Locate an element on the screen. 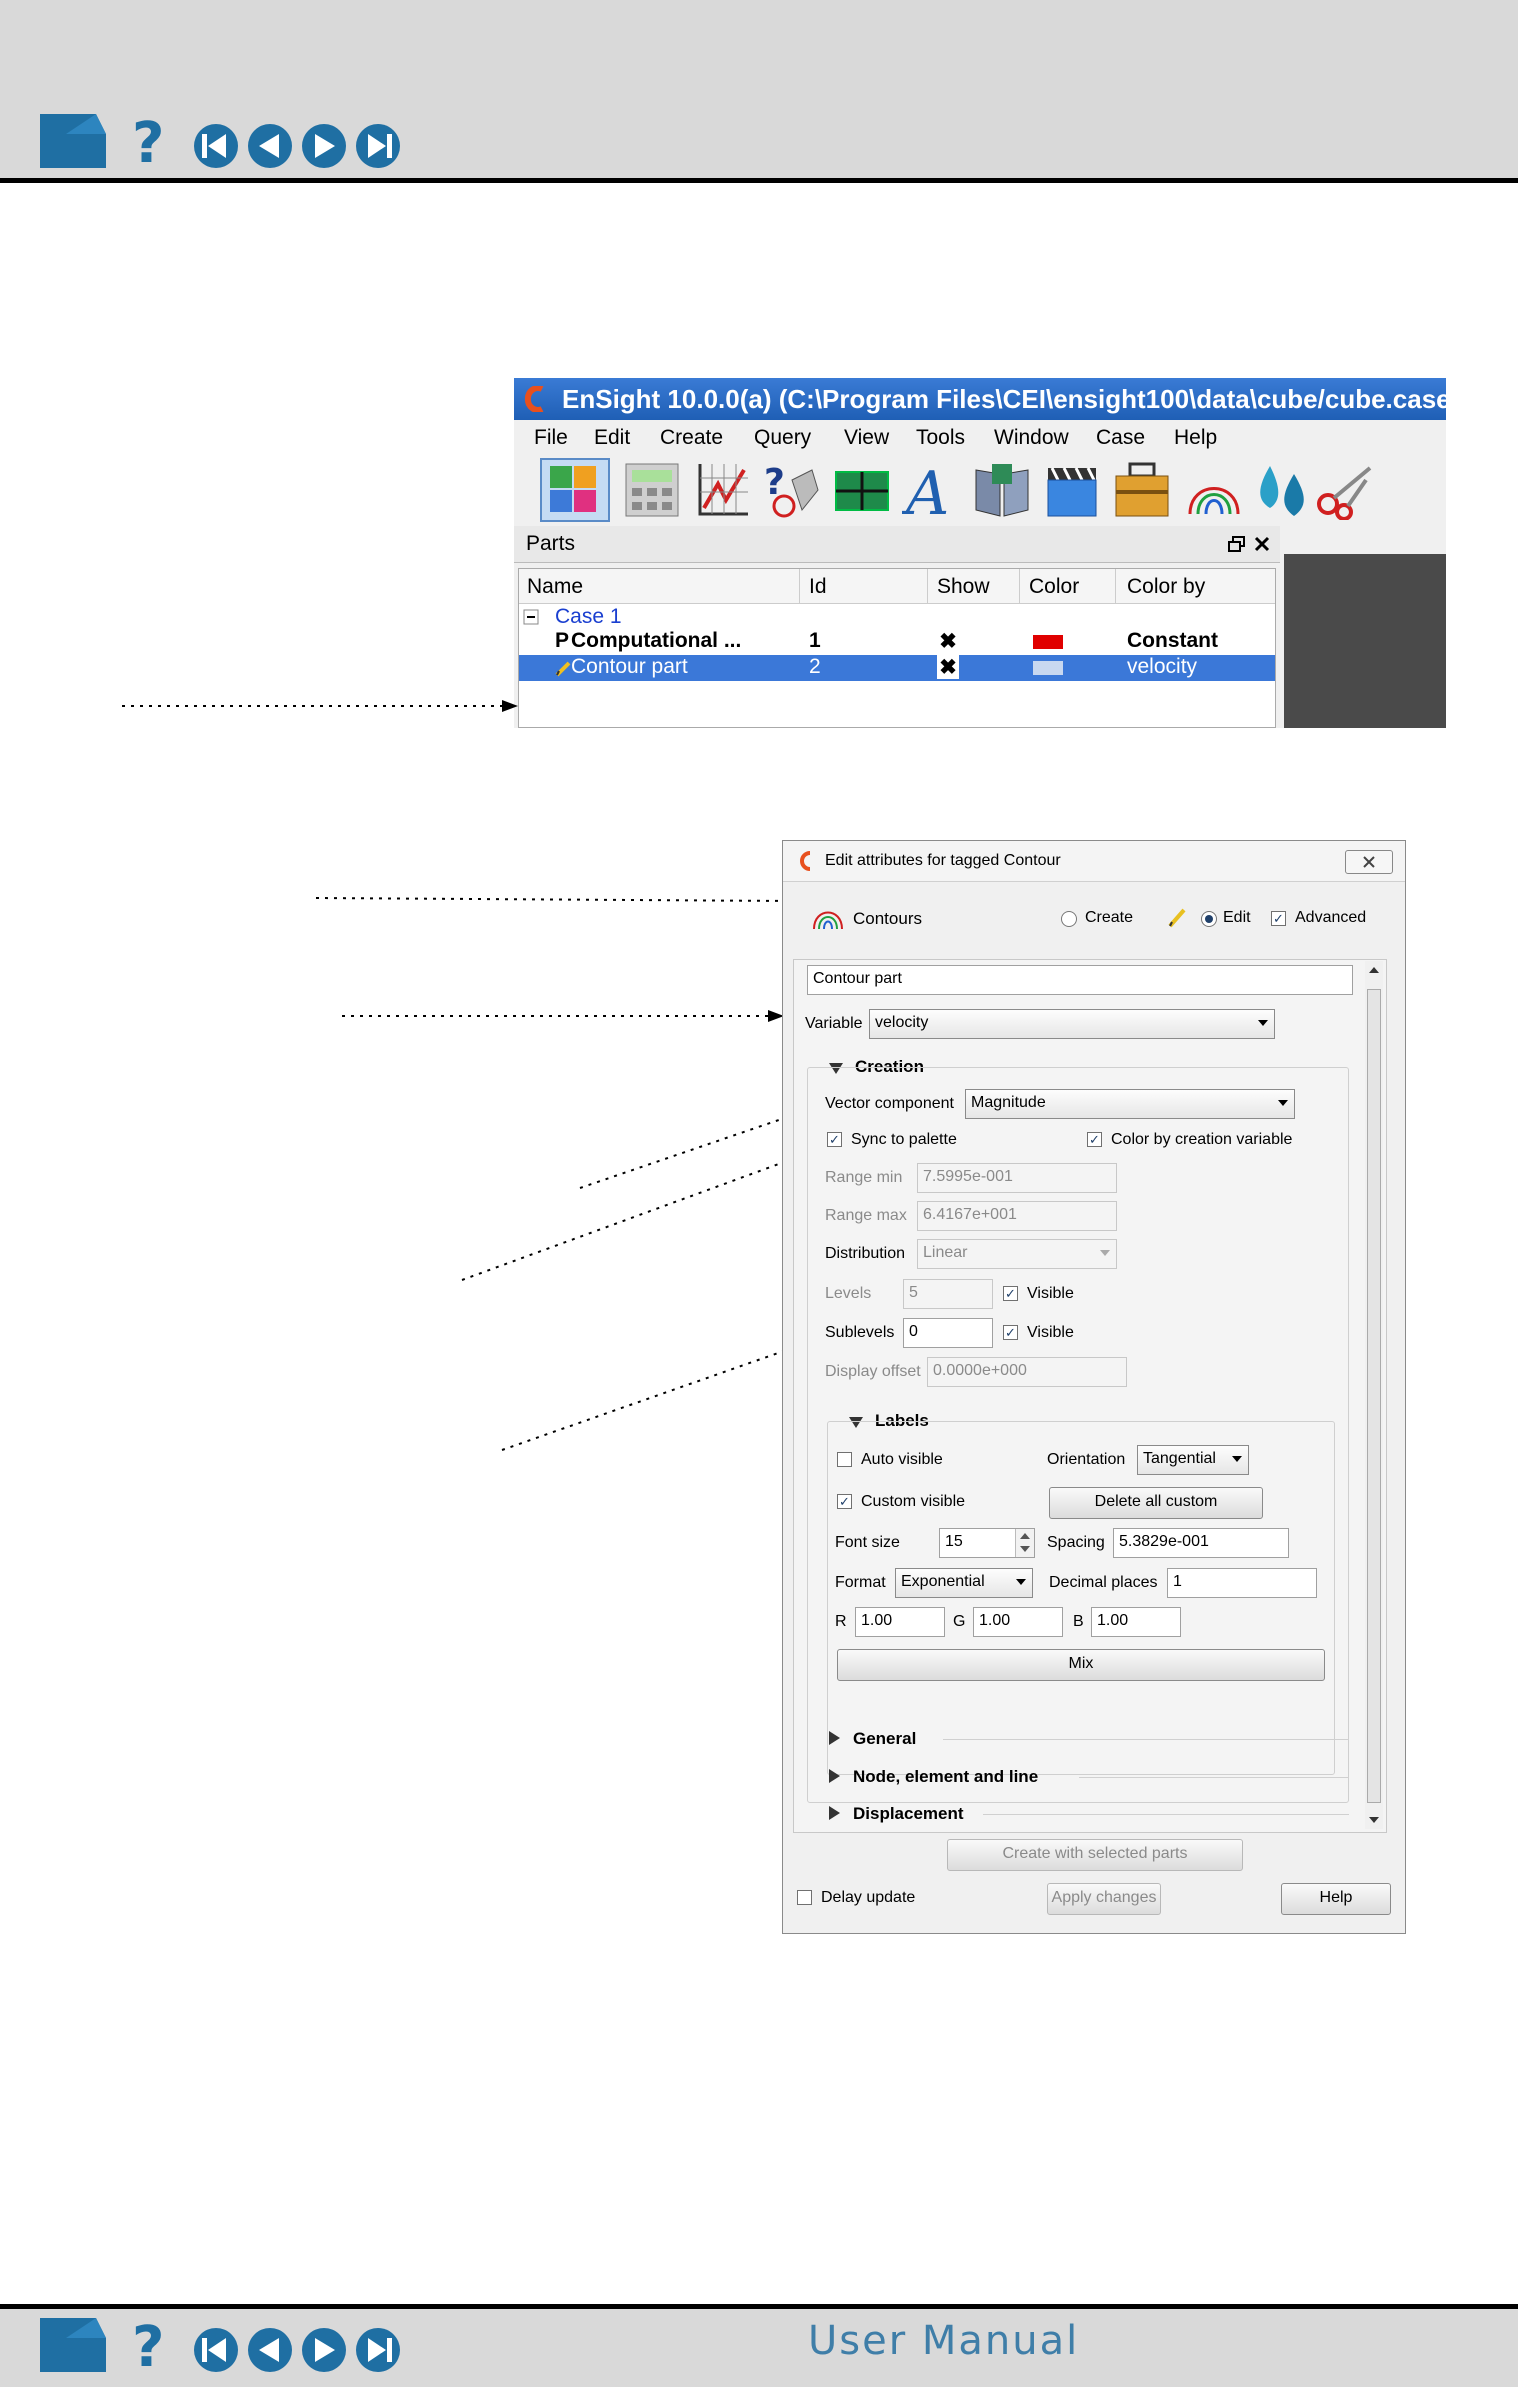 The image size is (1518, 2387). scroll-down-icon is located at coordinates (1374, 1820).